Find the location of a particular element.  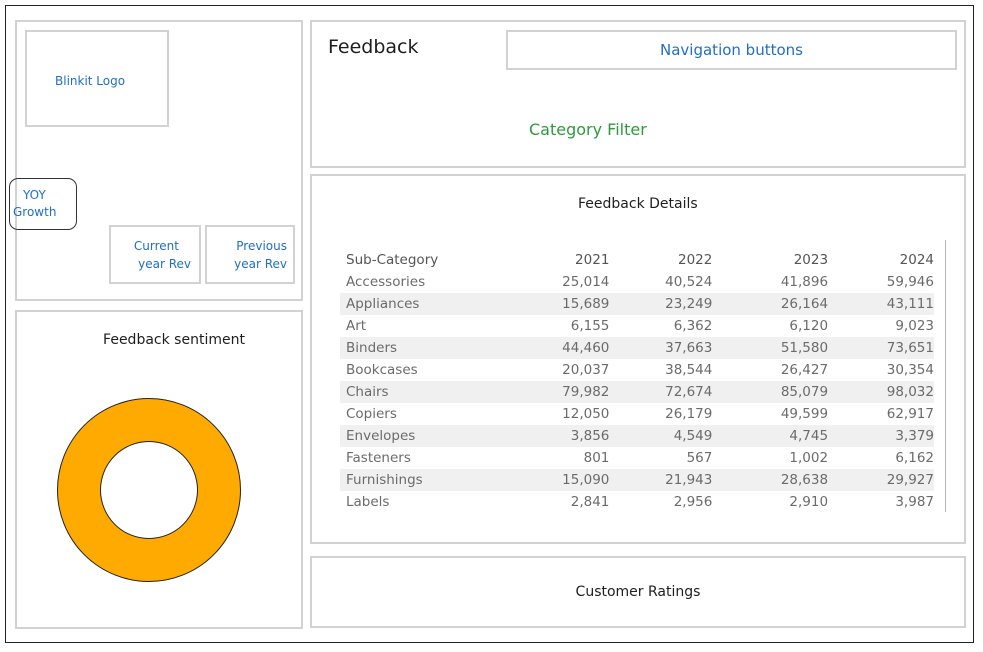

table-row: Labels 2,841 2,956 2,910 3,987 is located at coordinates (637, 502).